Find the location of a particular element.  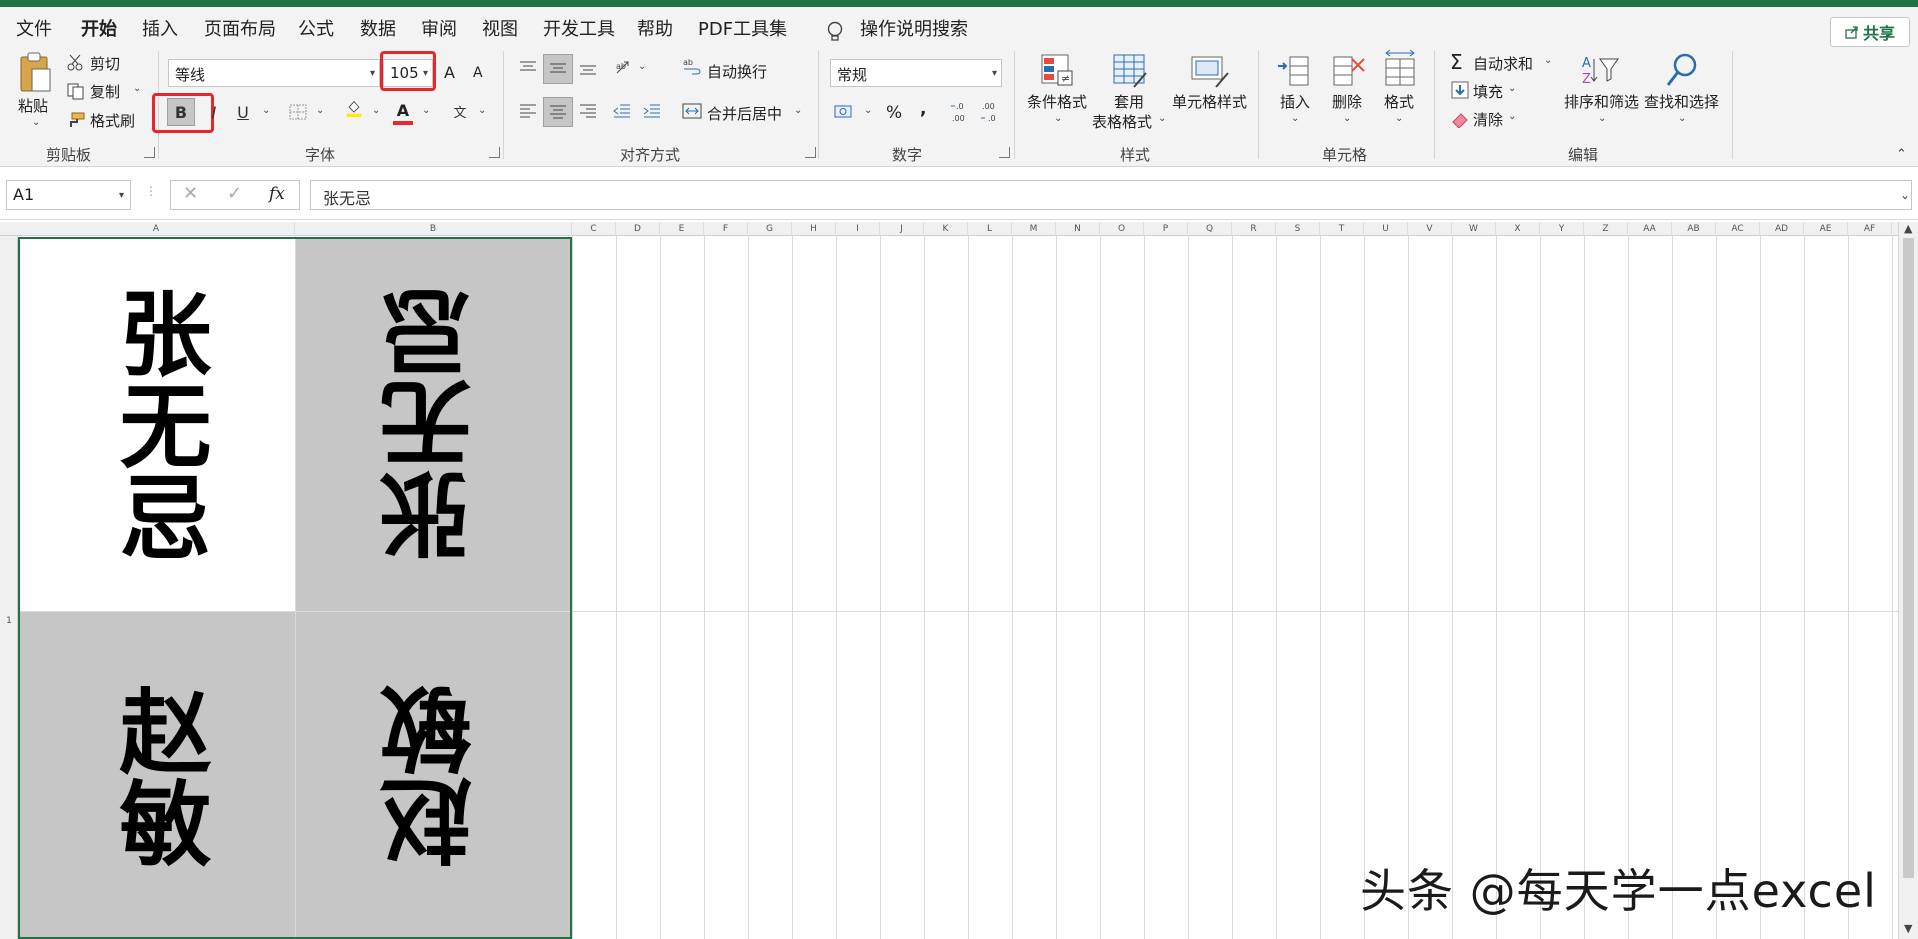

column-header-n: N is located at coordinates (1078, 229).